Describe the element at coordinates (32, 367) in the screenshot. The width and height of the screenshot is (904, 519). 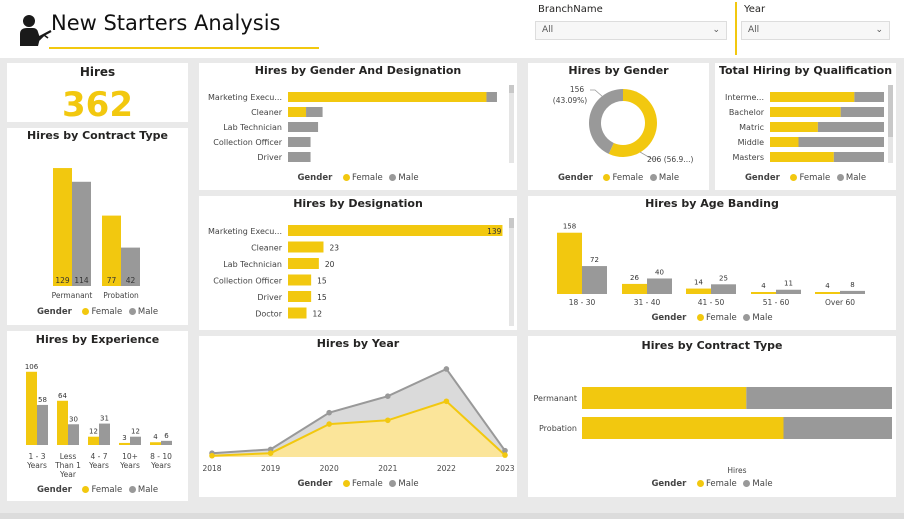
I see `data-label: 106` at that location.